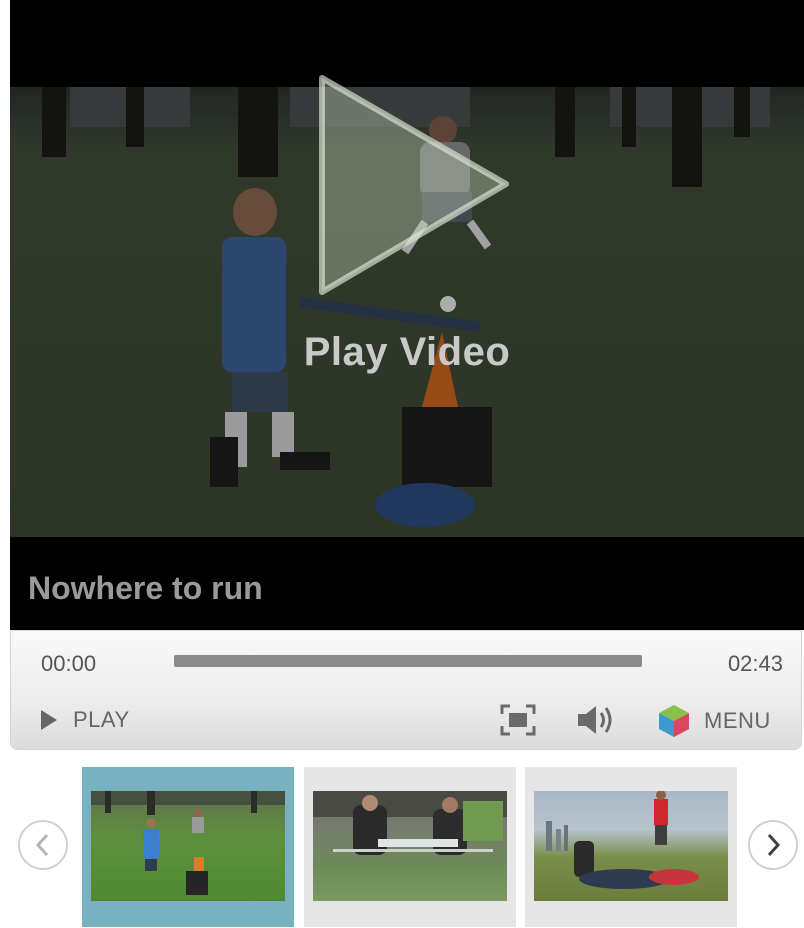  What do you see at coordinates (406, 690) in the screenshot?
I see `player-controls: 00:00 02:43 PLAY MENU` at bounding box center [406, 690].